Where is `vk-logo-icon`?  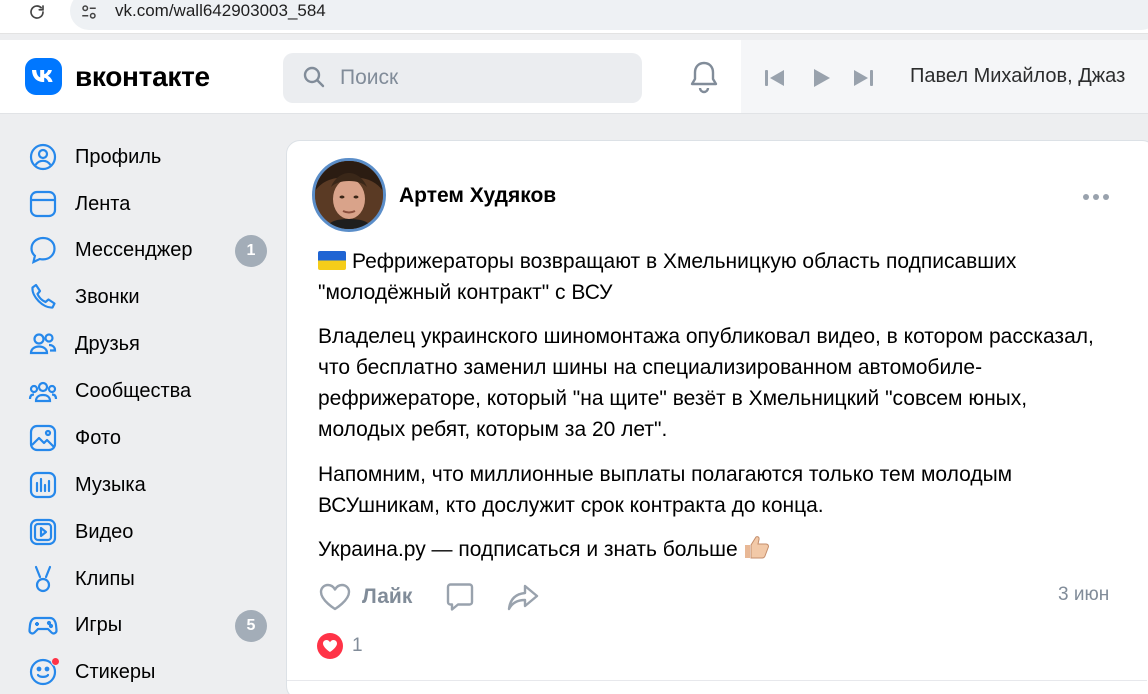 vk-logo-icon is located at coordinates (43, 76).